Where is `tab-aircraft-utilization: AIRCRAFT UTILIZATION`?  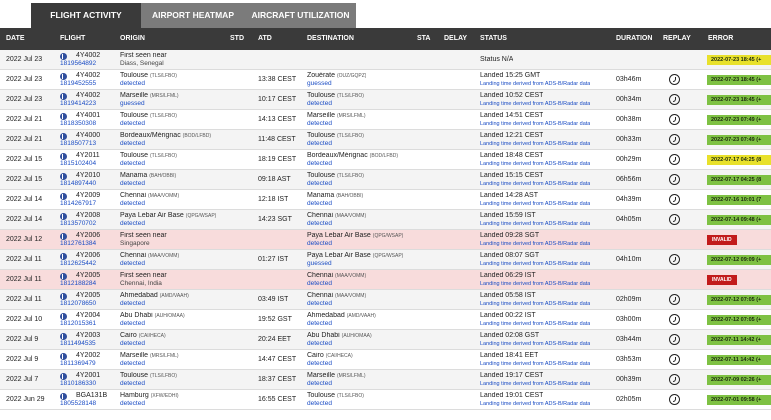
tab-aircraft-utilization: AIRCRAFT UTILIZATION is located at coordinates (300, 15).